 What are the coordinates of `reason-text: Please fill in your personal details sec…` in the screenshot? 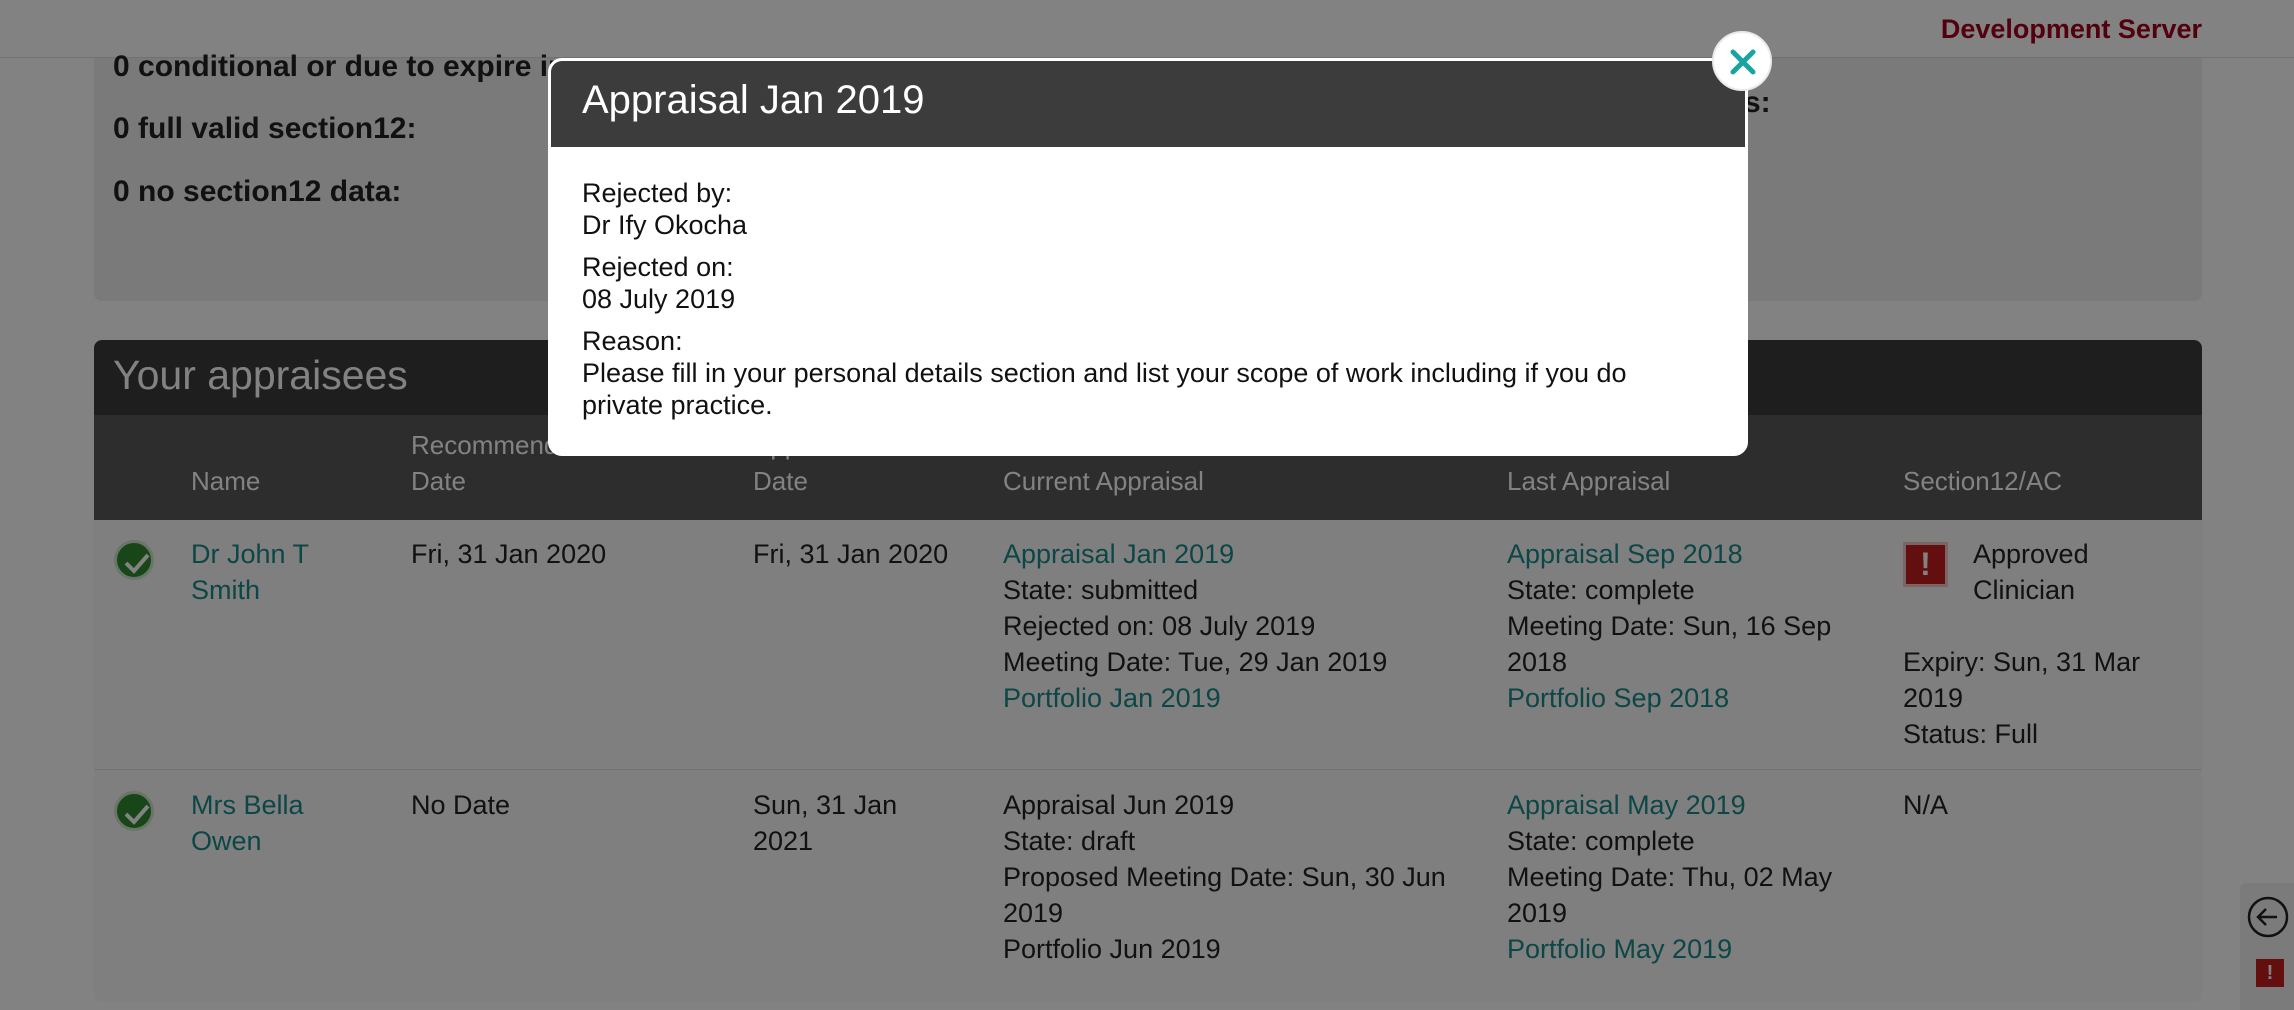 It's located at (1104, 389).